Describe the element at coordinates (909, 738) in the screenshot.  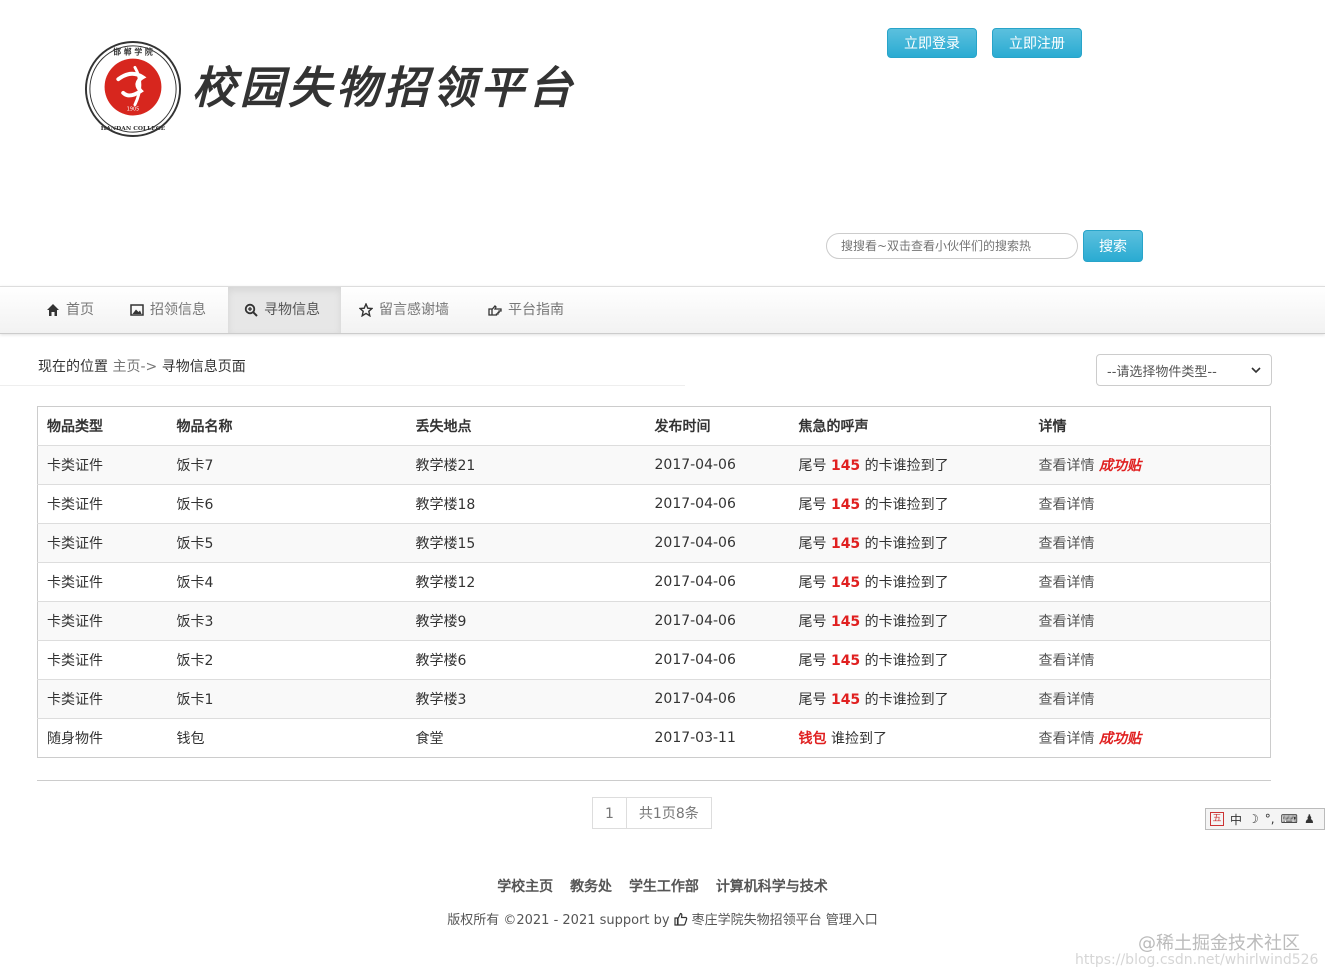
I see `cell-voice: 钱包 谁捡到了` at that location.